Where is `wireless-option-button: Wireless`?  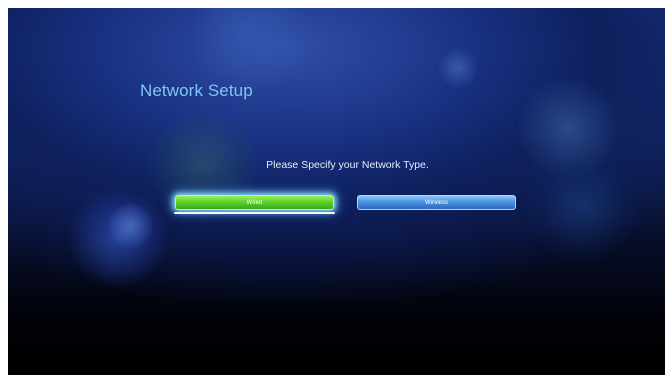
wireless-option-button: Wireless is located at coordinates (436, 202).